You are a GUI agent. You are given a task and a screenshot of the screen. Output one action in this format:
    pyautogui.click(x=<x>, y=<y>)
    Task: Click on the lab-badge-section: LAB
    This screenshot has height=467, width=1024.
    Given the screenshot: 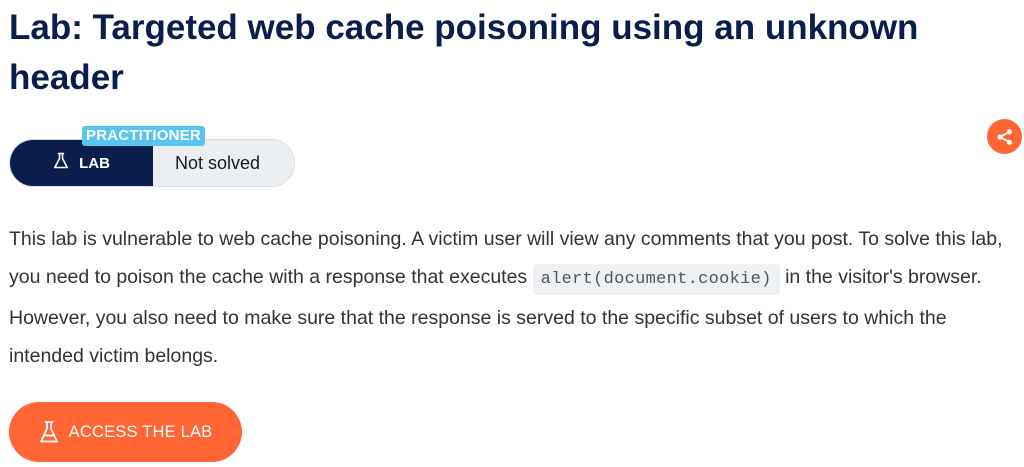 What is the action you would take?
    pyautogui.click(x=81, y=163)
    